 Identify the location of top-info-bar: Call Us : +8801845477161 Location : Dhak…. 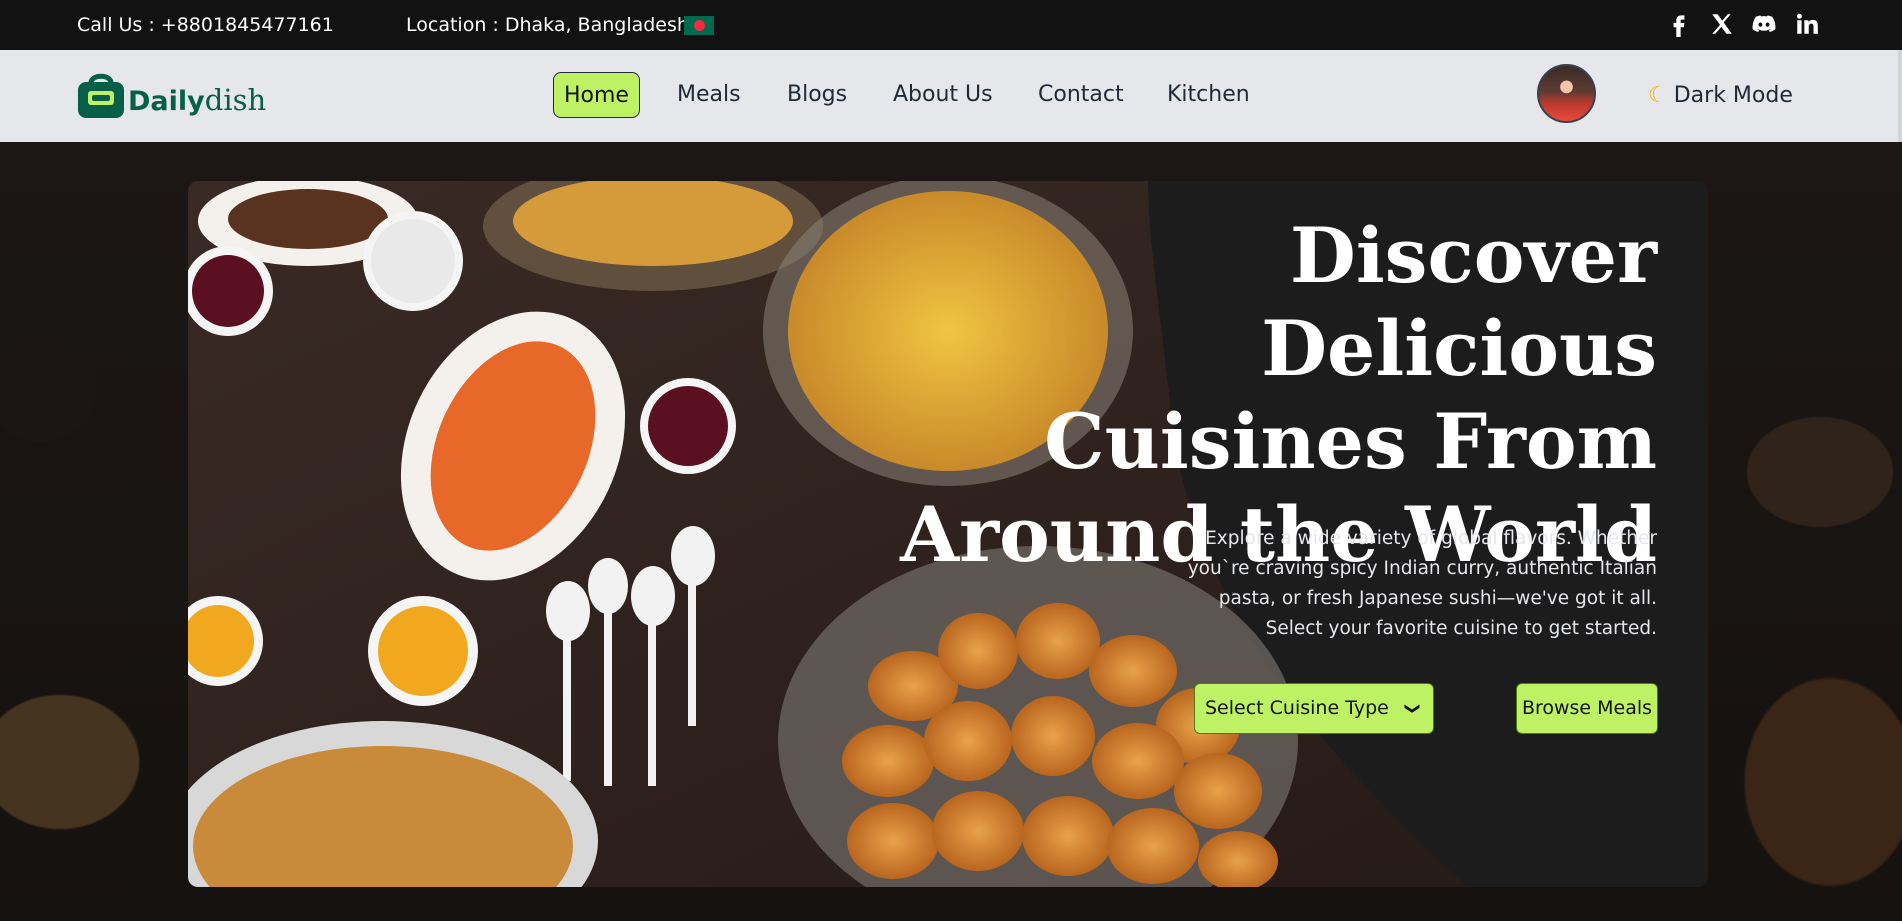
(951, 25).